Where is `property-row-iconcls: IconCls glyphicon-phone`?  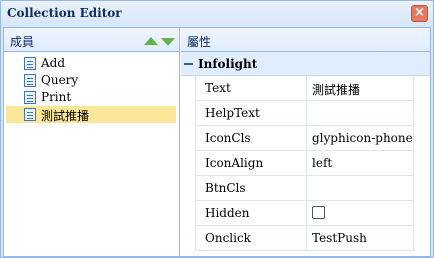
property-row-iconcls: IconCls glyphicon-phone is located at coordinates (305, 138).